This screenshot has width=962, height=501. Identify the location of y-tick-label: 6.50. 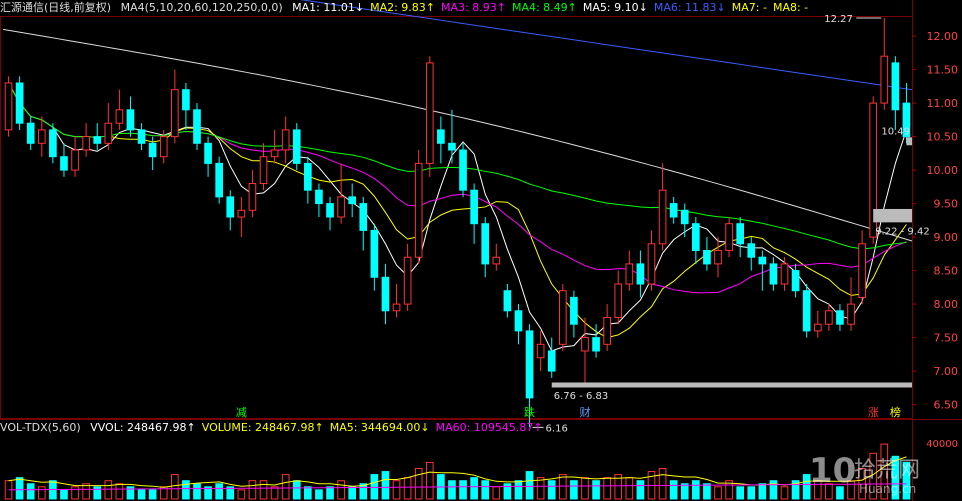
(946, 405).